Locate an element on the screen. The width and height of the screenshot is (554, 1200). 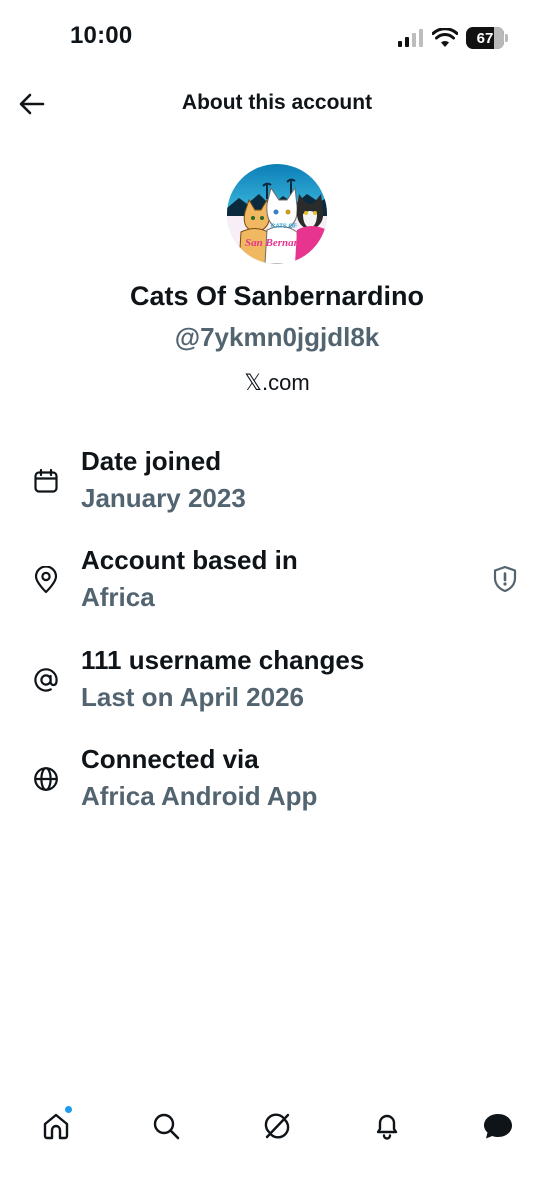
wifi-icon is located at coordinates (445, 37).